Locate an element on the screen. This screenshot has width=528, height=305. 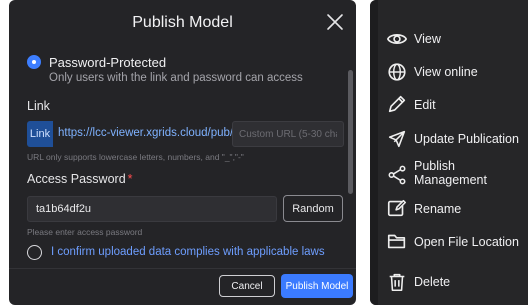
menu-item-label: View is located at coordinates (427, 39).